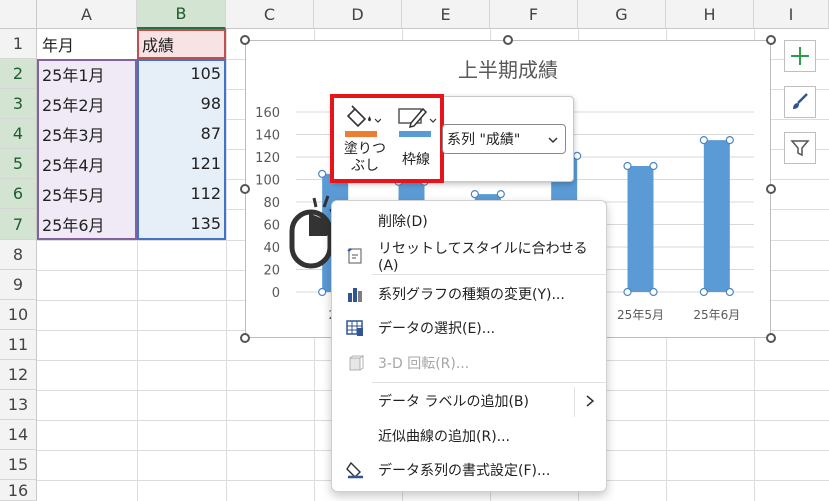 The height and width of the screenshot is (501, 829). I want to click on column-header-h: H, so click(710, 14).